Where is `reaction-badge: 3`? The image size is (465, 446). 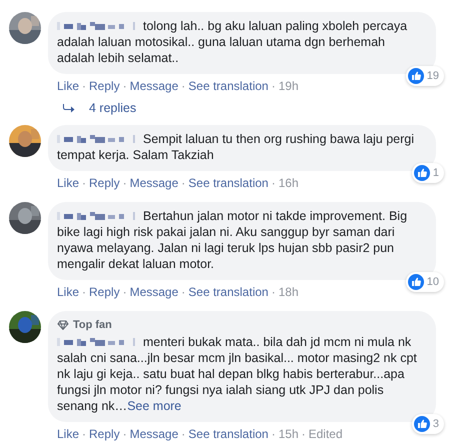 reaction-badge: 3 is located at coordinates (428, 424).